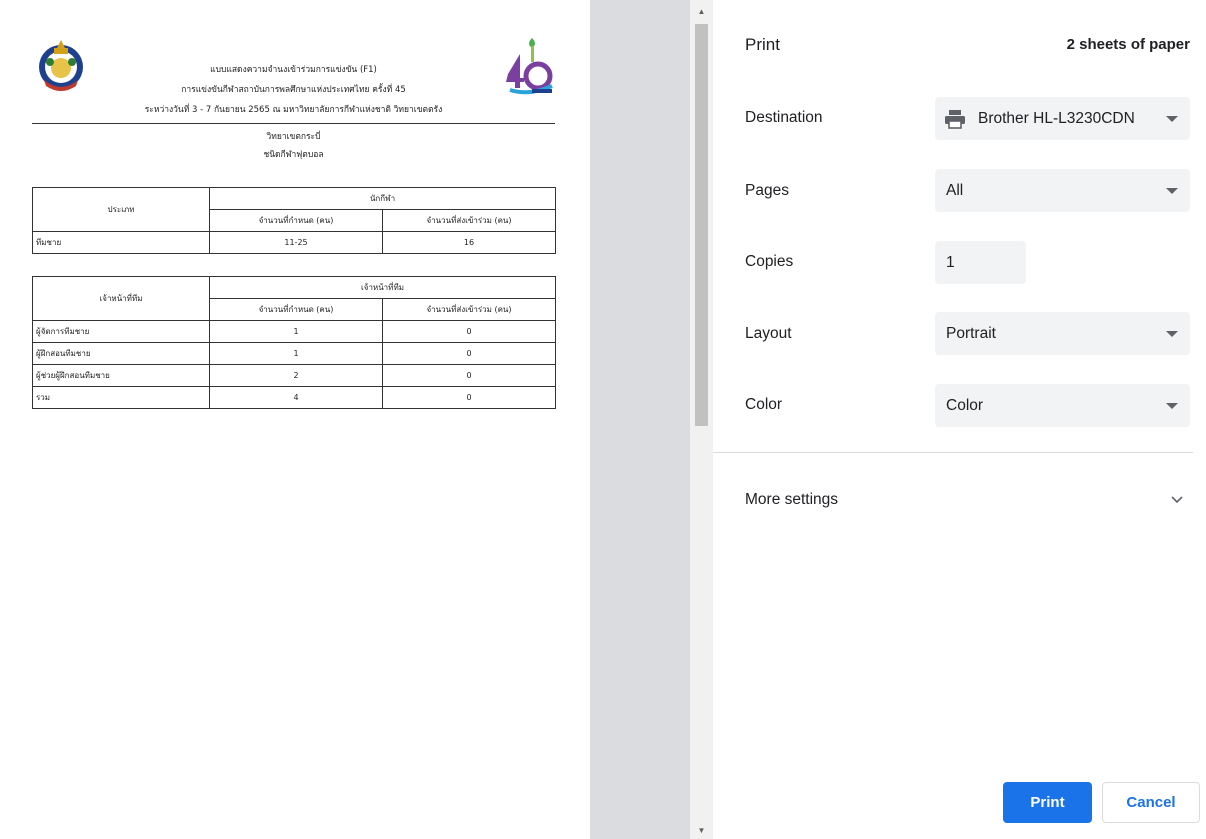 The width and height of the screenshot is (1206, 839). Describe the element at coordinates (764, 404) in the screenshot. I see `color-label: Color` at that location.